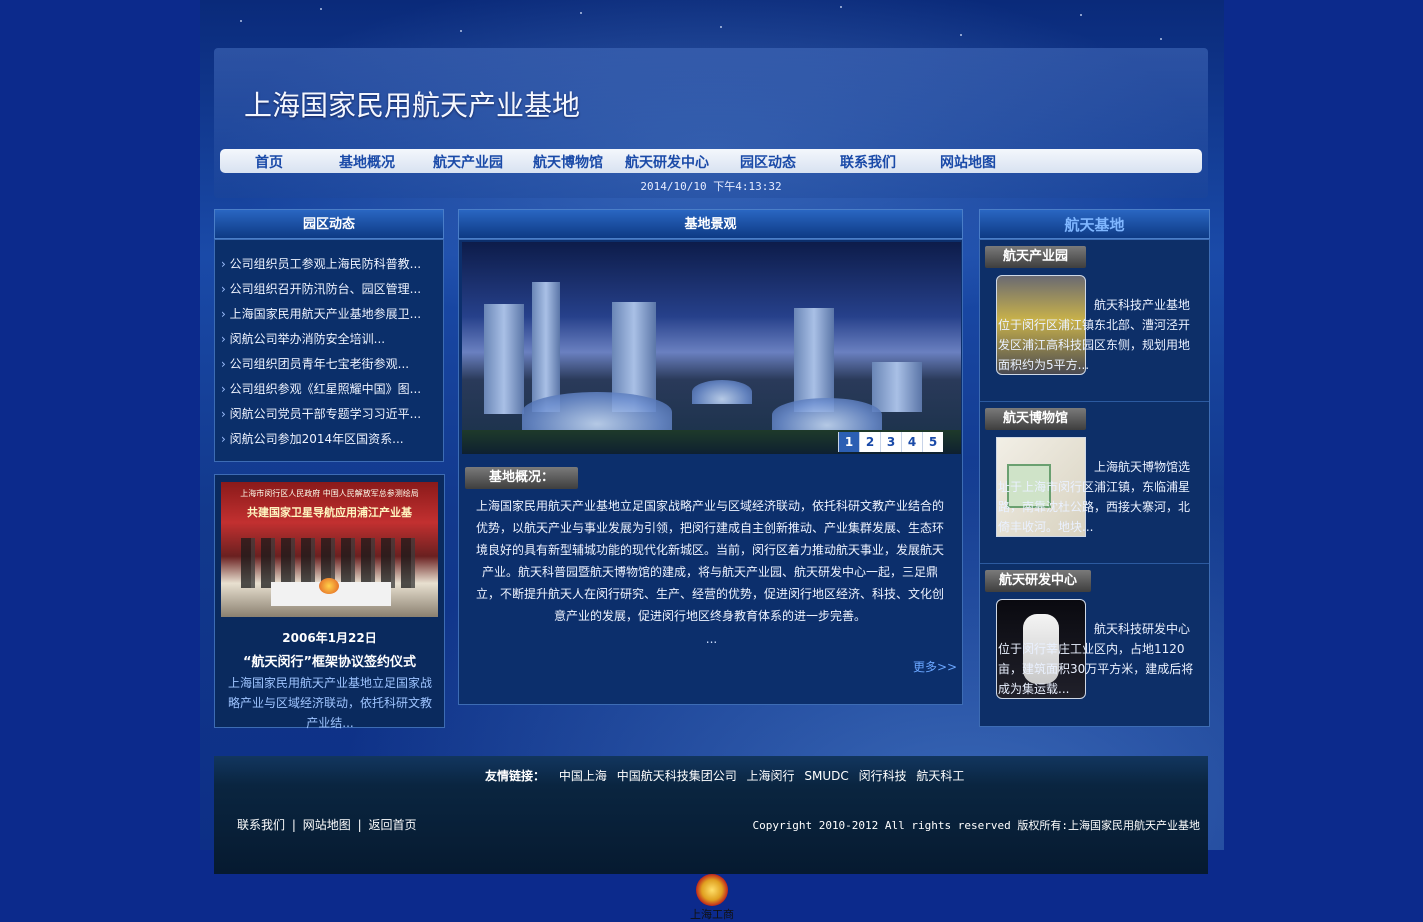 This screenshot has width=1423, height=922. Describe the element at coordinates (329, 662) in the screenshot. I see `photo-caption: “航天闵行”框架协议签约仪式` at that location.